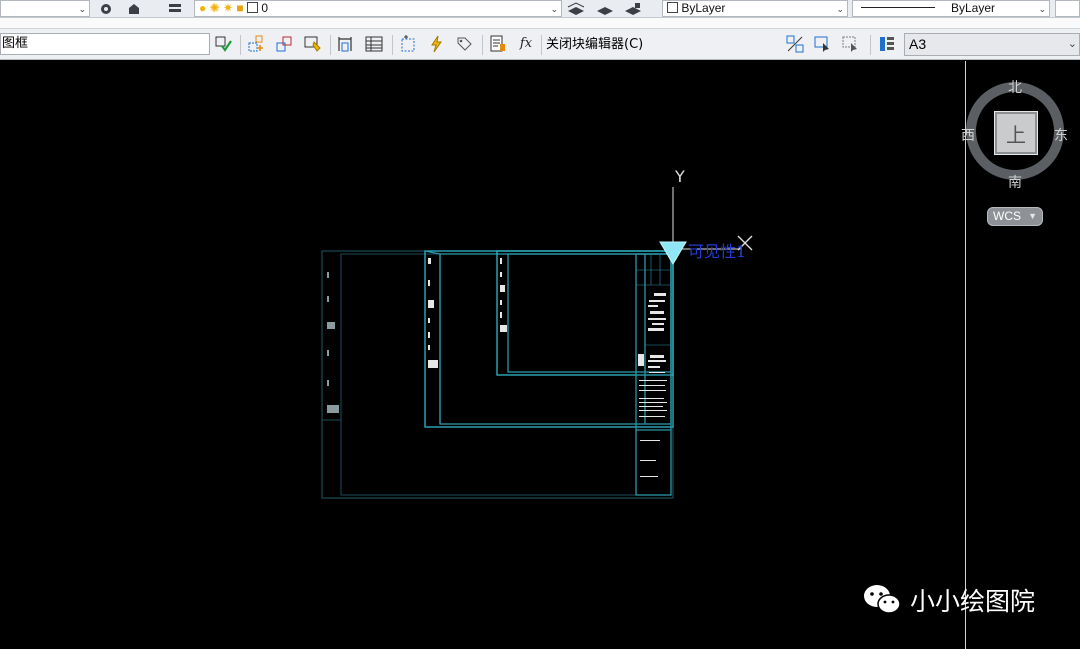  What do you see at coordinates (526, 43) in the screenshot?
I see `function-fx-icon: fx` at bounding box center [526, 43].